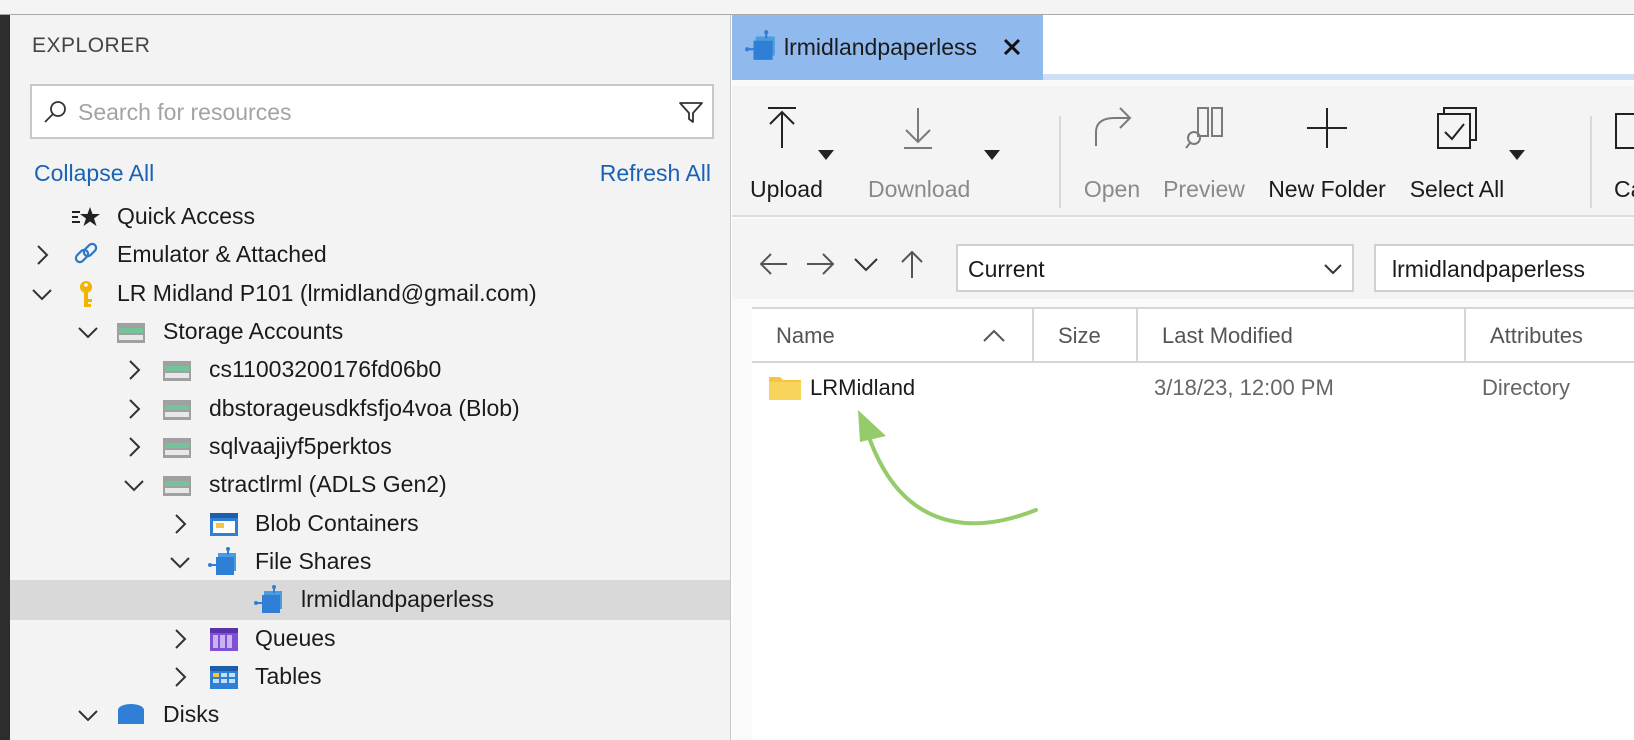  What do you see at coordinates (912, 264) in the screenshot?
I see `up-icon` at bounding box center [912, 264].